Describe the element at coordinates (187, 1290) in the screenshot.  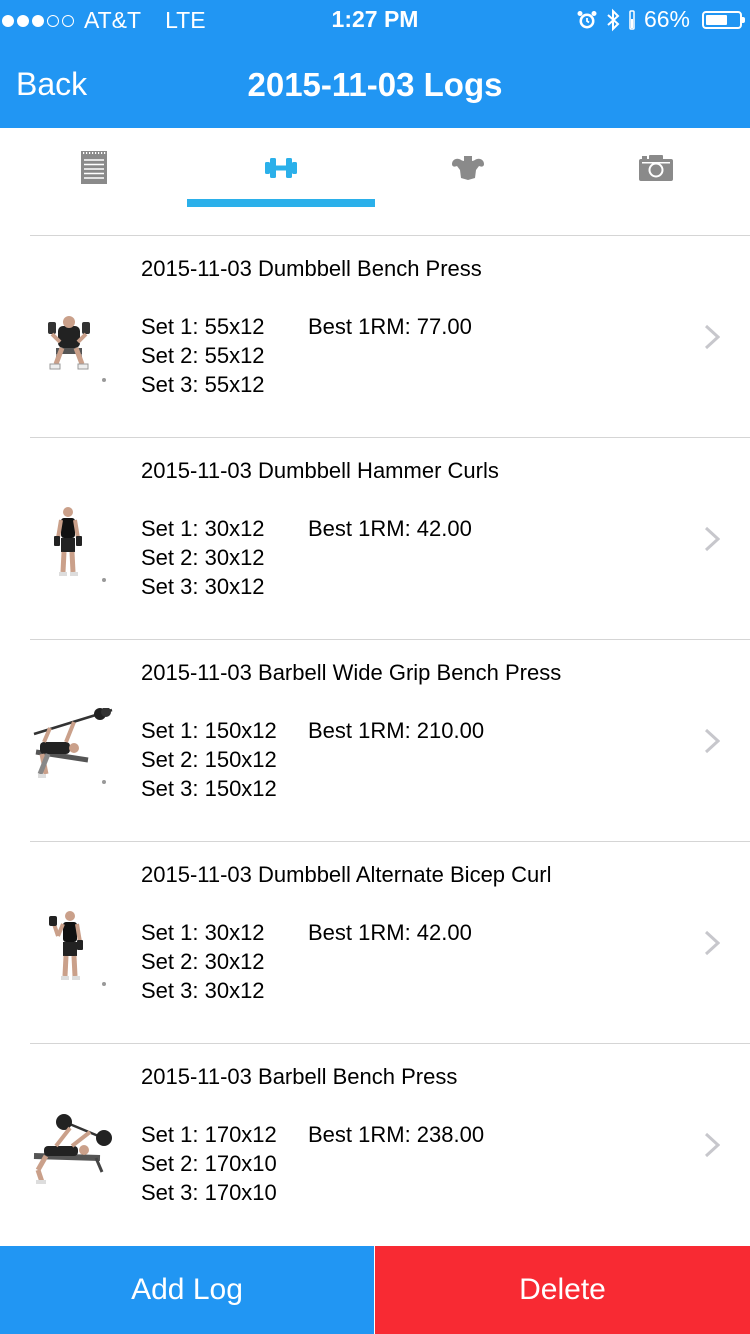
I see `add-log-button: Add Log` at that location.